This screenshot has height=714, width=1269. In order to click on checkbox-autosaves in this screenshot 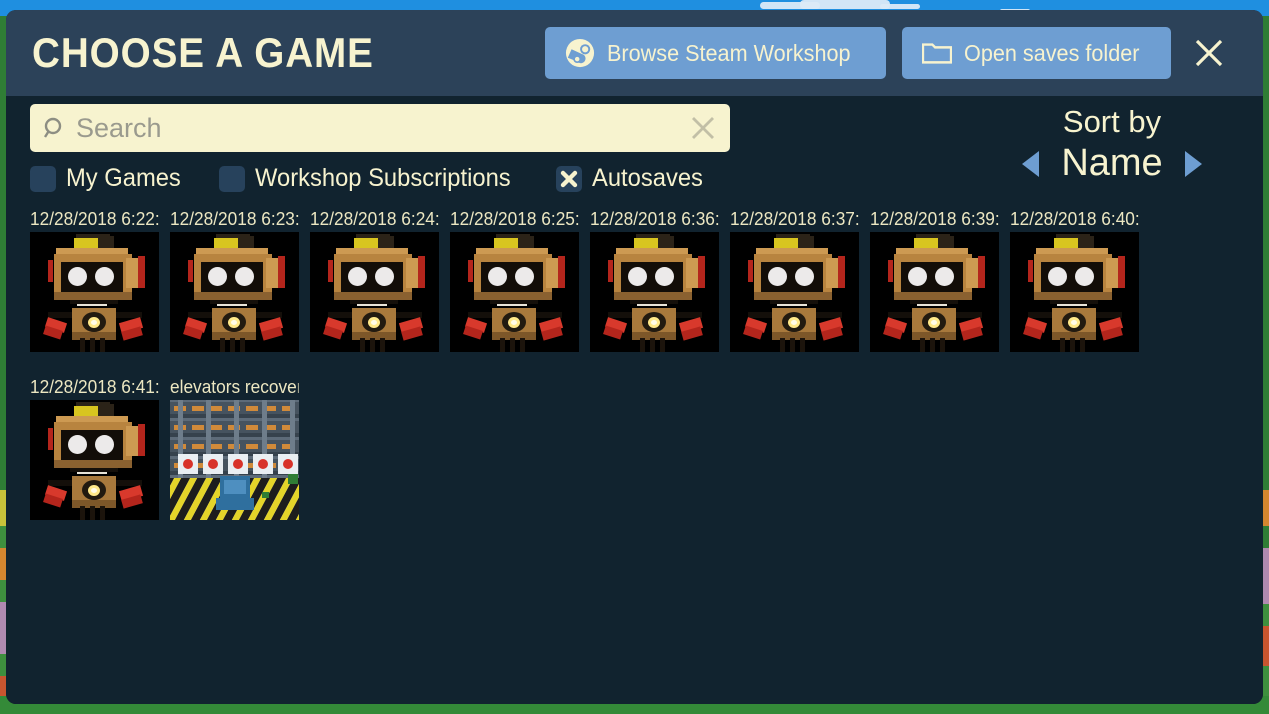, I will do `click(568, 178)`.